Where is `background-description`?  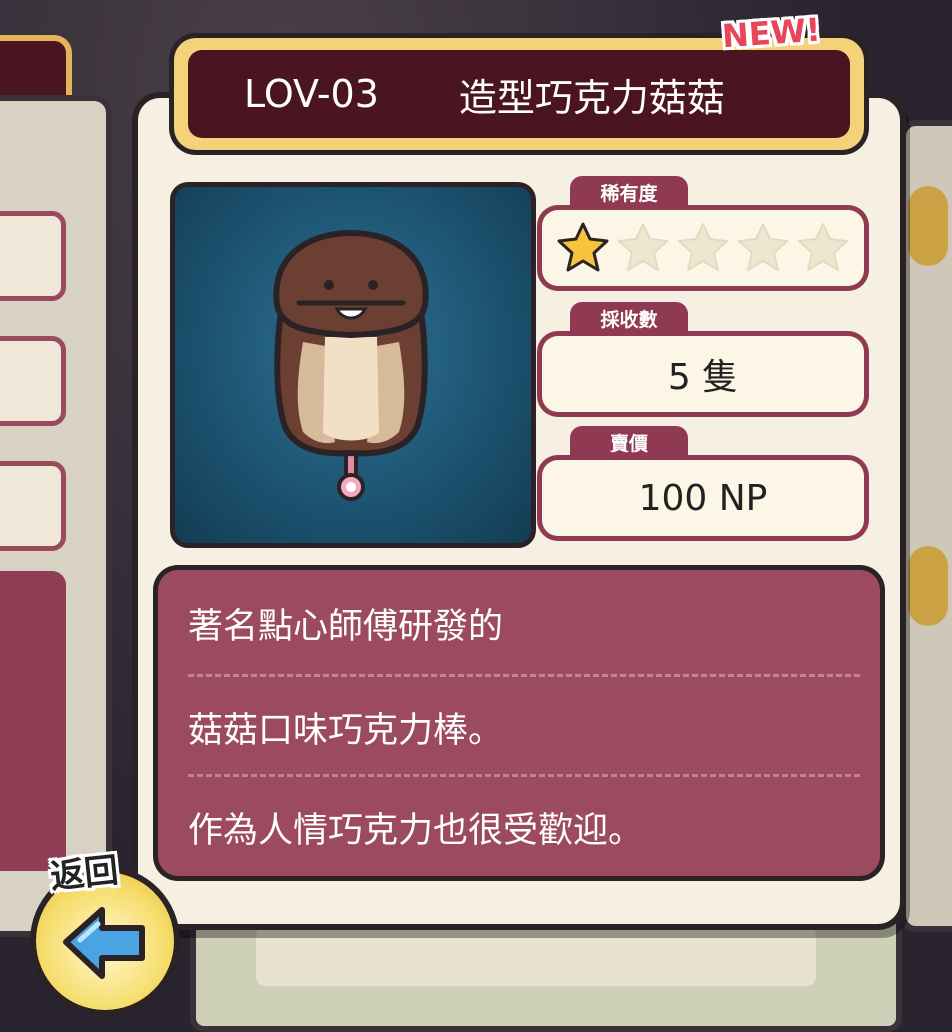
background-description is located at coordinates (33, 721).